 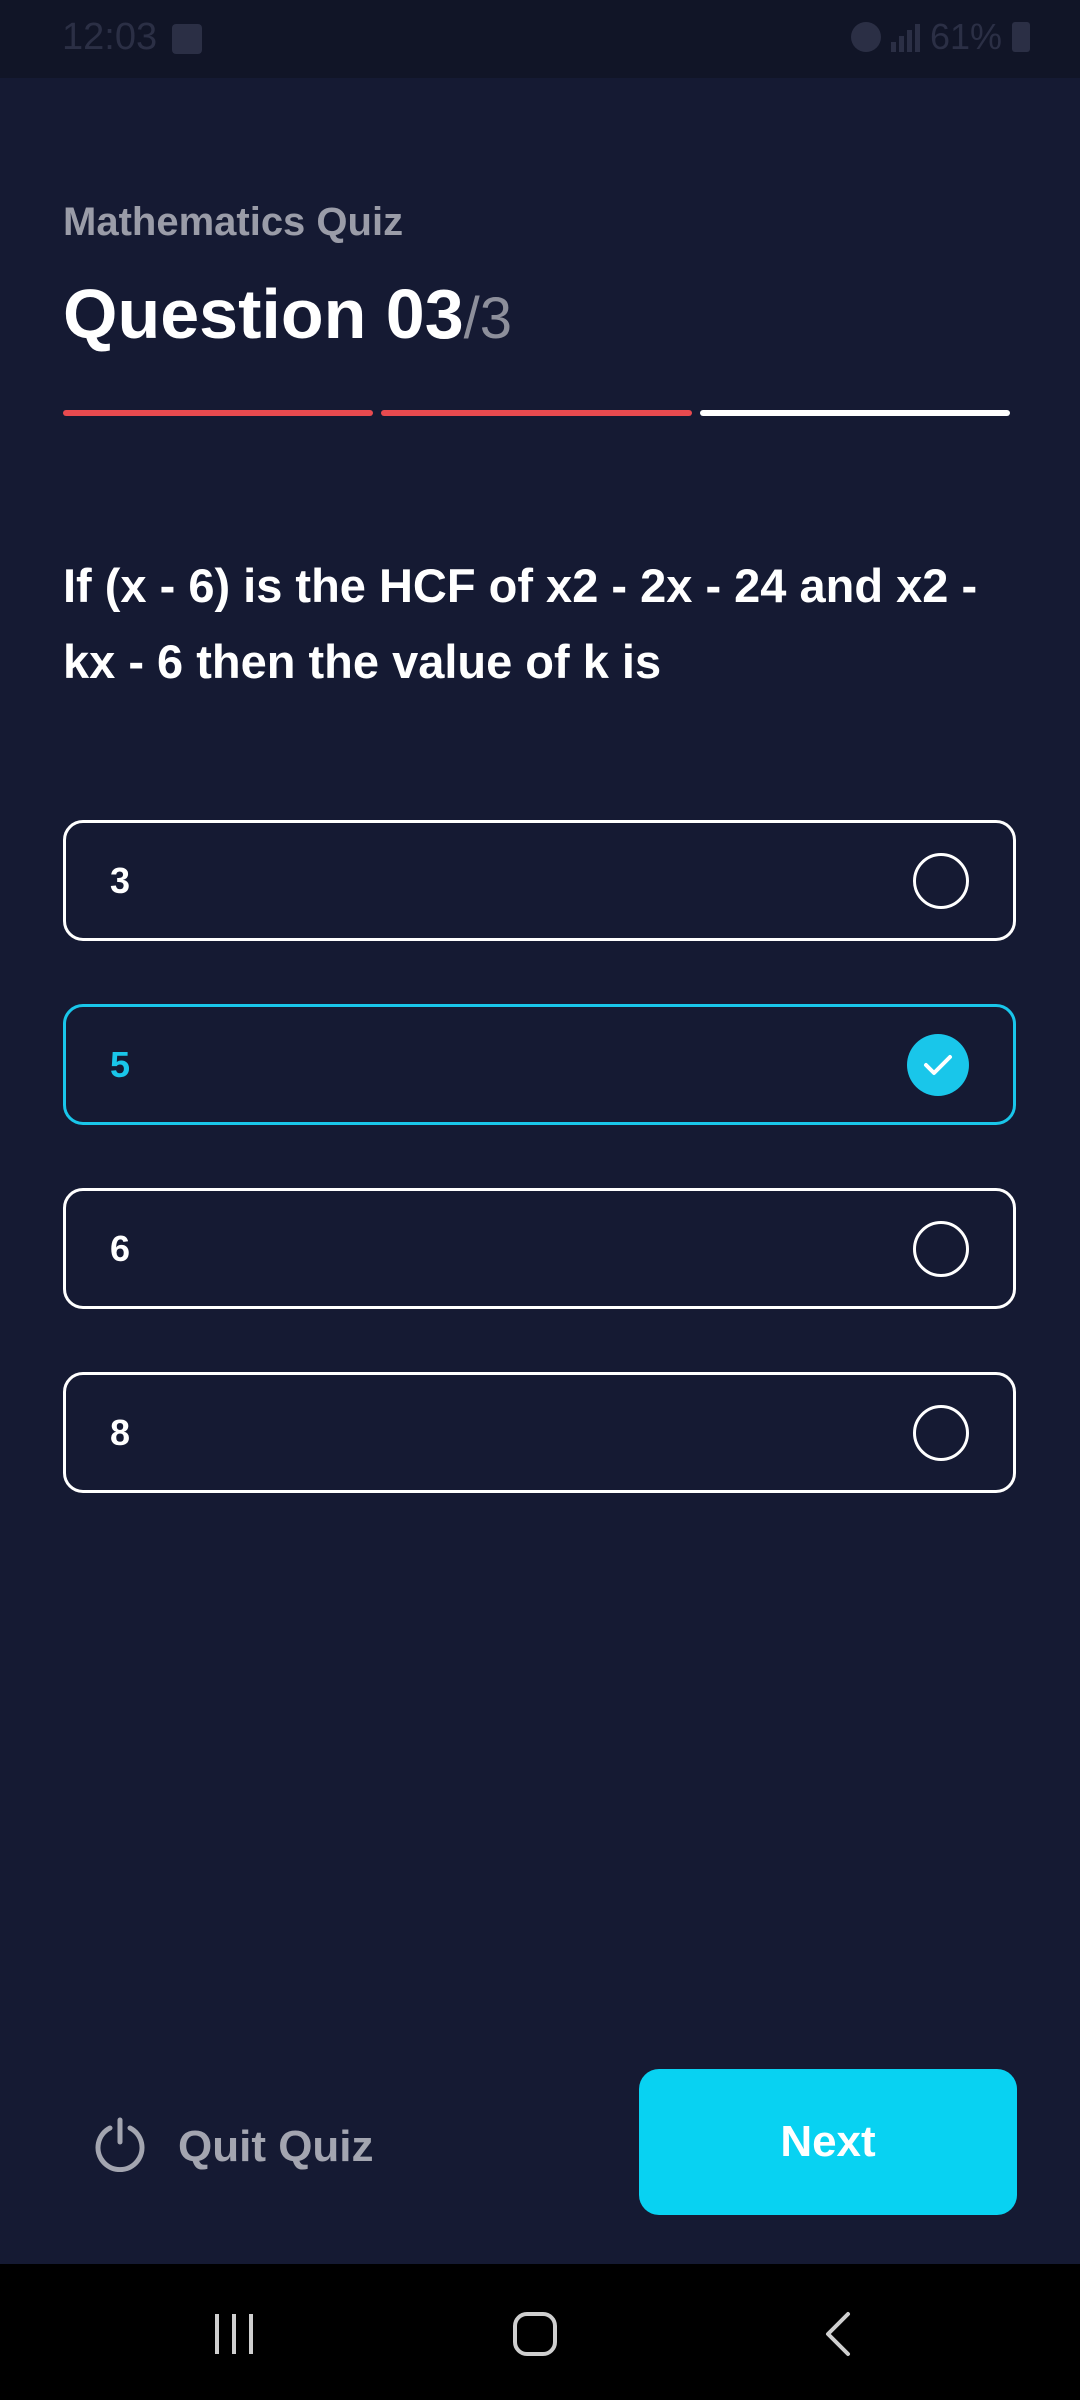 What do you see at coordinates (540, 39) in the screenshot?
I see `status-bar: 12:03 61%` at bounding box center [540, 39].